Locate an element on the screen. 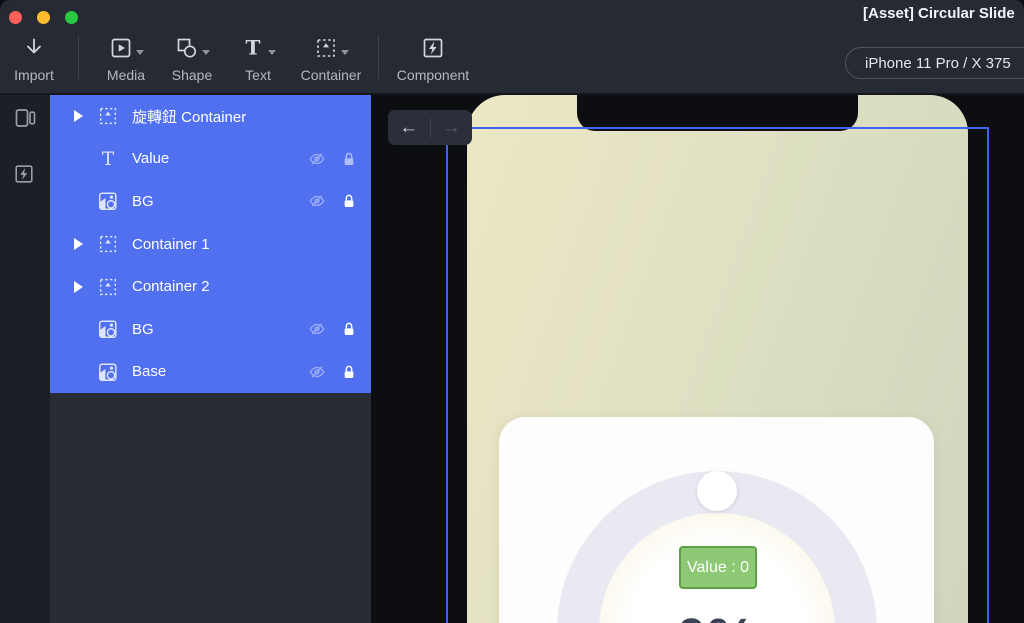 The image size is (1024, 623). components-panel-button is located at coordinates (25, 175).